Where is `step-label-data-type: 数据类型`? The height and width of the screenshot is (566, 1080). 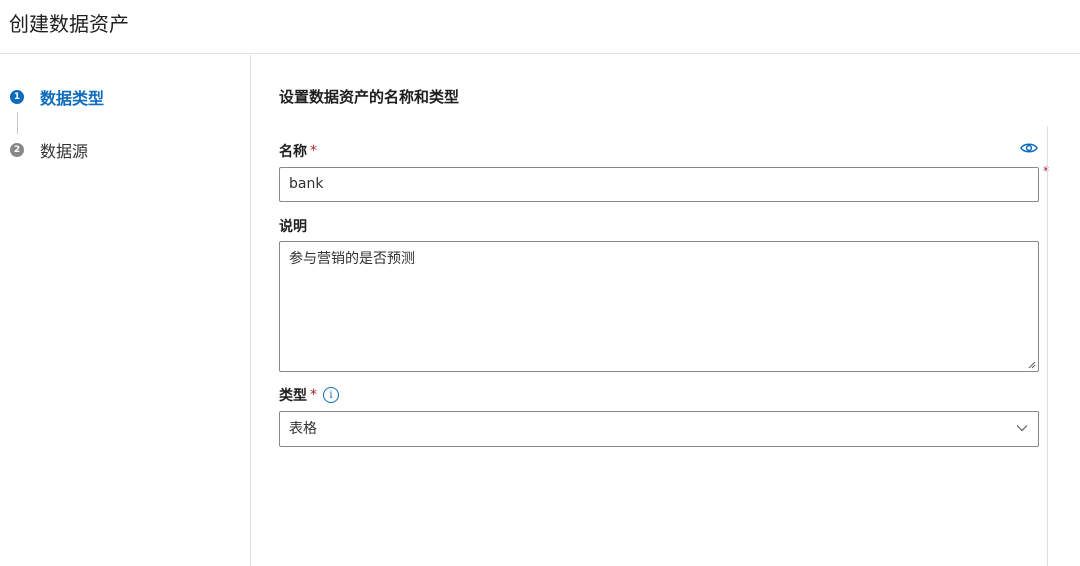
step-label-data-type: 数据类型 is located at coordinates (72, 98).